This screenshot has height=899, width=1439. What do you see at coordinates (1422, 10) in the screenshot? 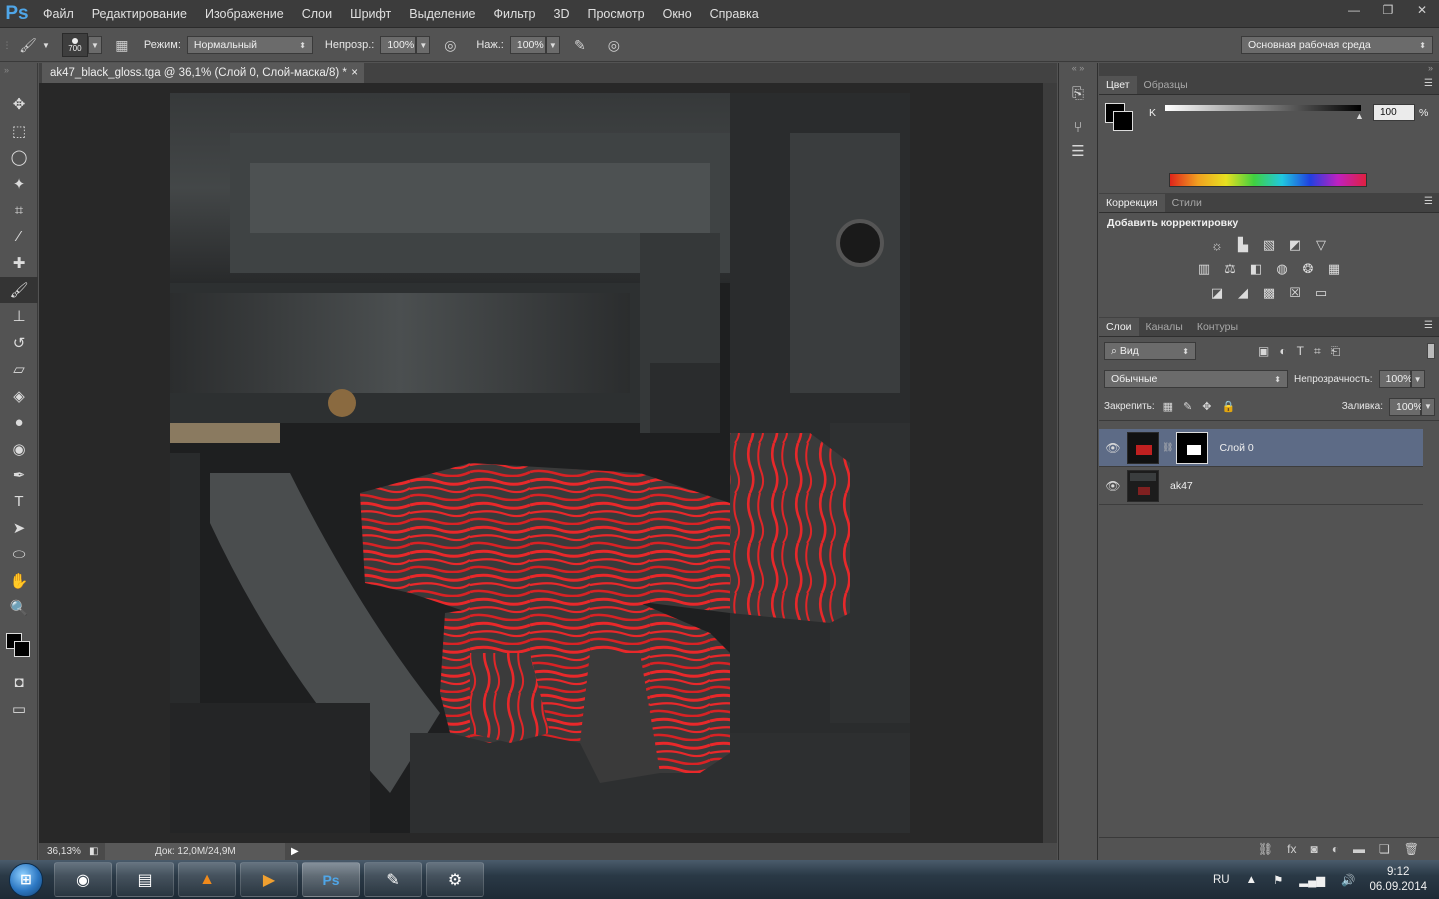
I see `close-icon: ✕` at bounding box center [1422, 10].